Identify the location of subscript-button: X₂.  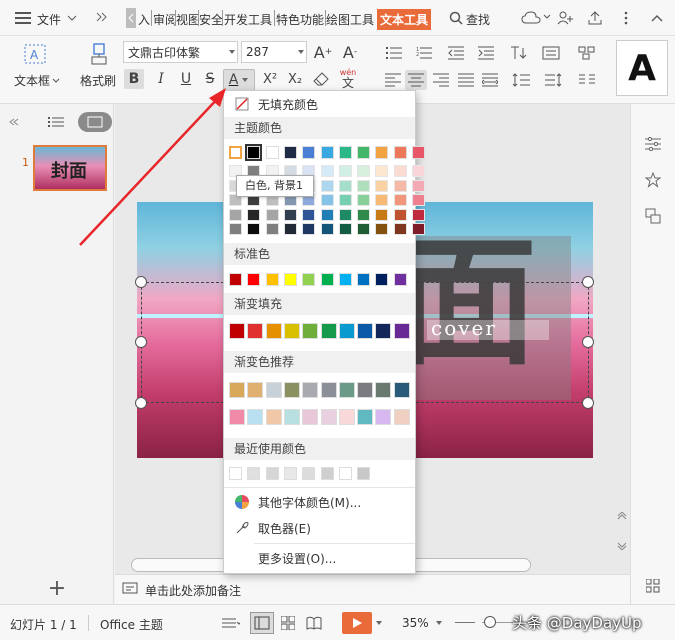
(295, 79).